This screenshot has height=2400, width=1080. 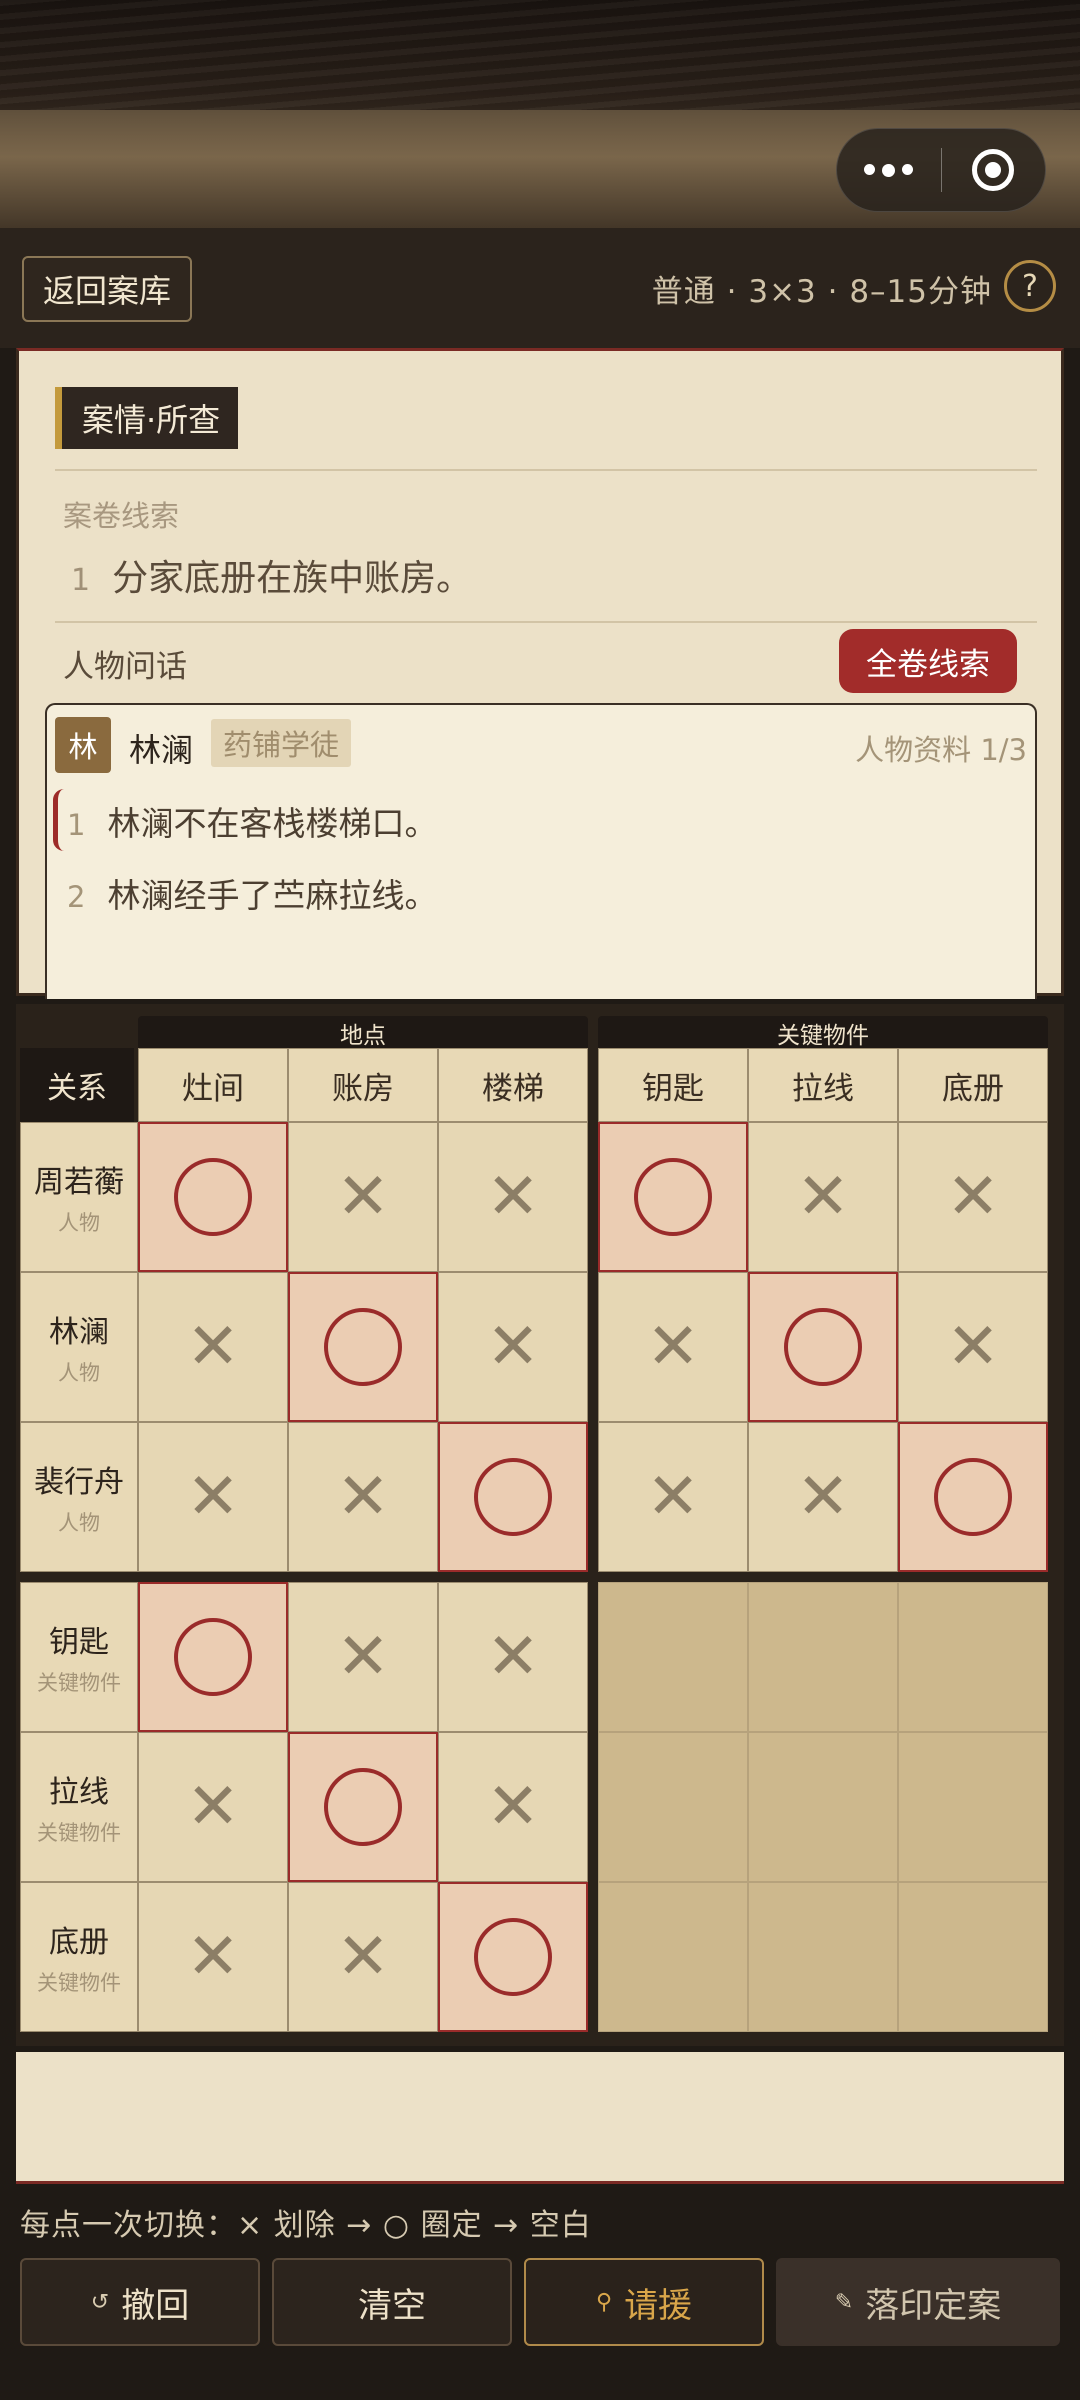 I want to click on row-header: 钥匙 关键物件, so click(x=79, y=1657).